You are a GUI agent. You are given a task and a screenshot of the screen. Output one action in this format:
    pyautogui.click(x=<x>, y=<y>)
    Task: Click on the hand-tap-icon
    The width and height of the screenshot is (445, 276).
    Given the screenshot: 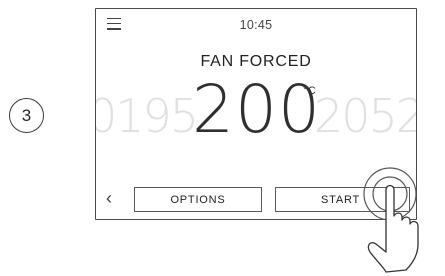 What is the action you would take?
    pyautogui.click(x=391, y=220)
    